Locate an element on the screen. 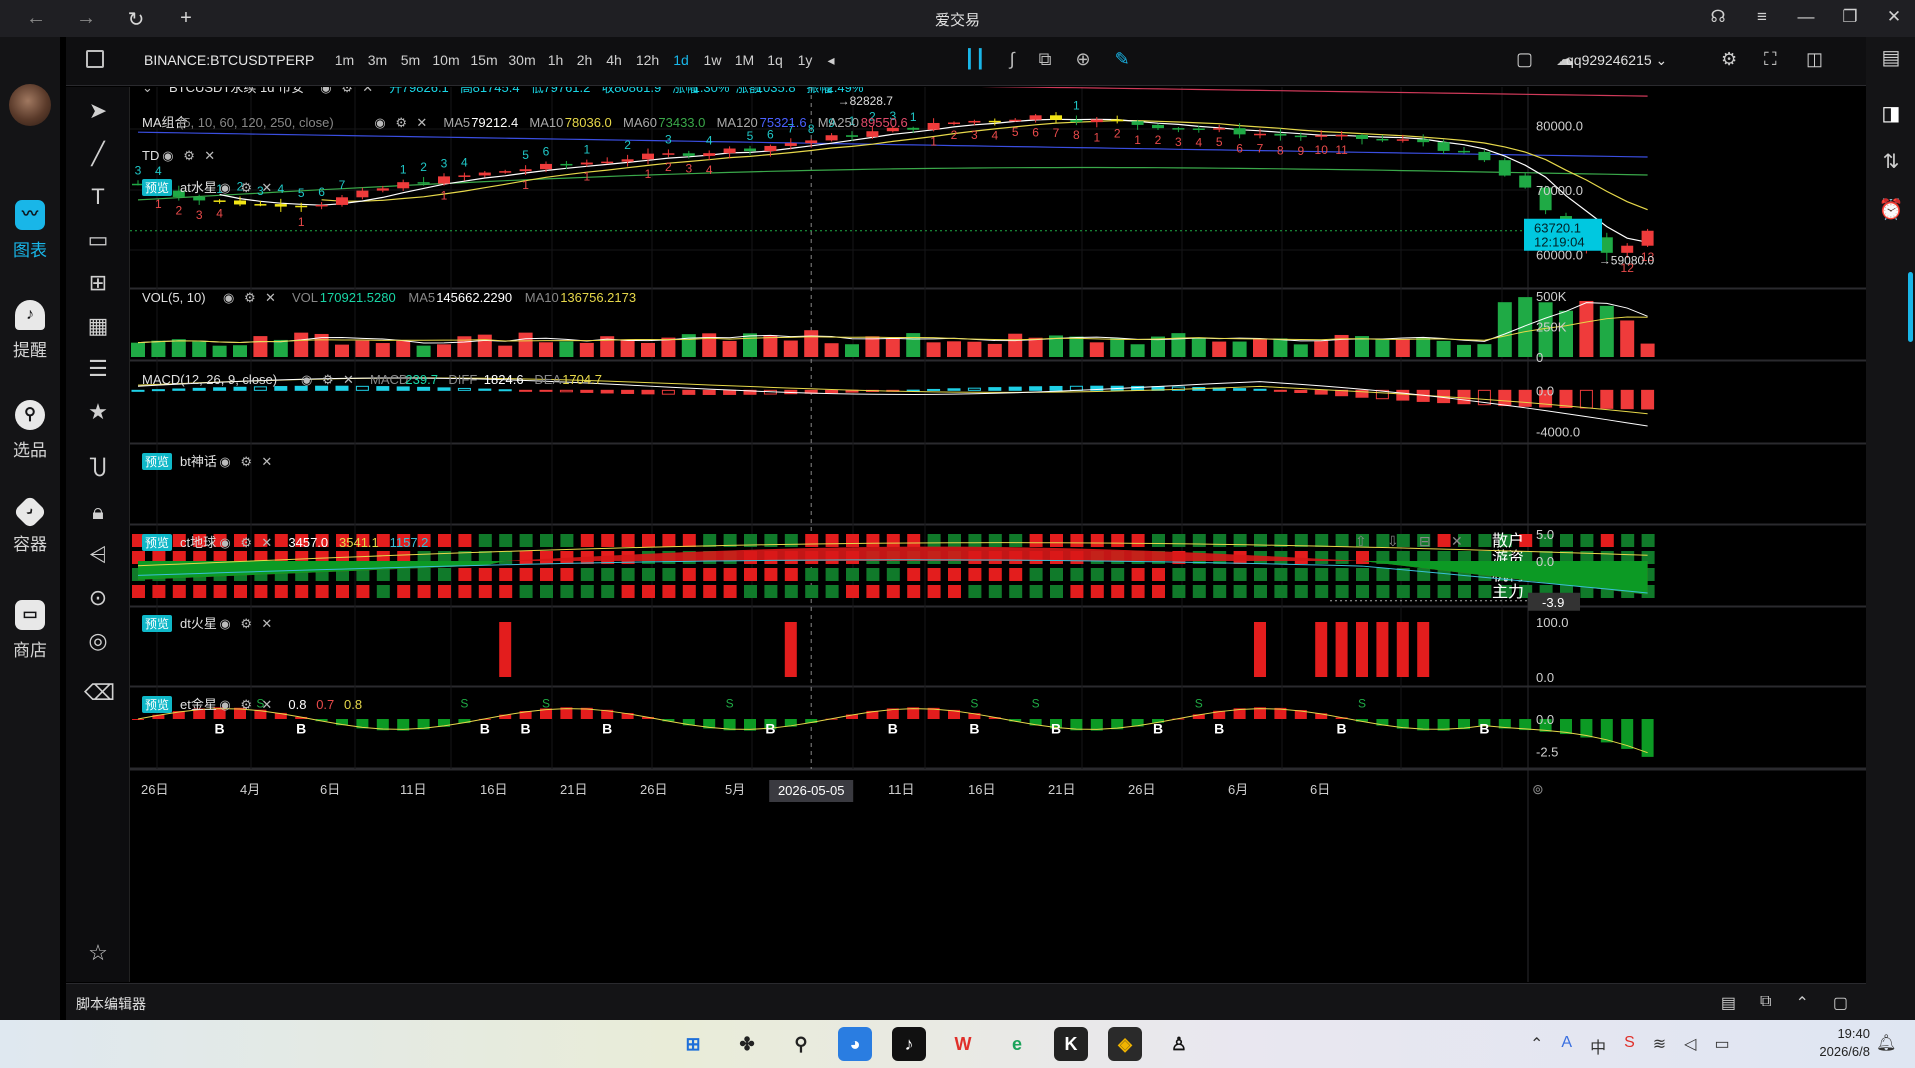  interval-1w: 1w is located at coordinates (712, 60).